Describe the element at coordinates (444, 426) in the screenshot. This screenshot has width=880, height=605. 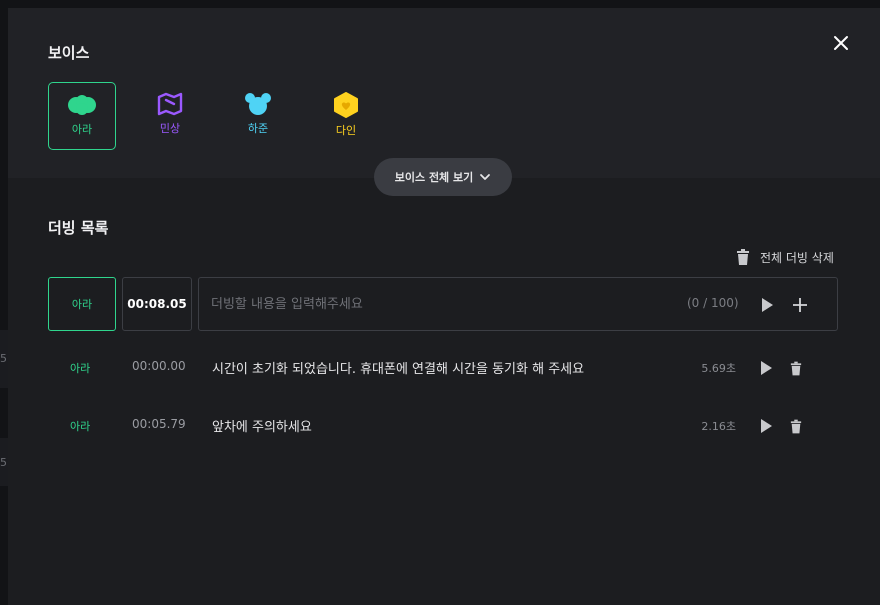
I see `dubbing-list-item: 아라 00:05.79 앞차에 주의하세요 2.16초` at that location.